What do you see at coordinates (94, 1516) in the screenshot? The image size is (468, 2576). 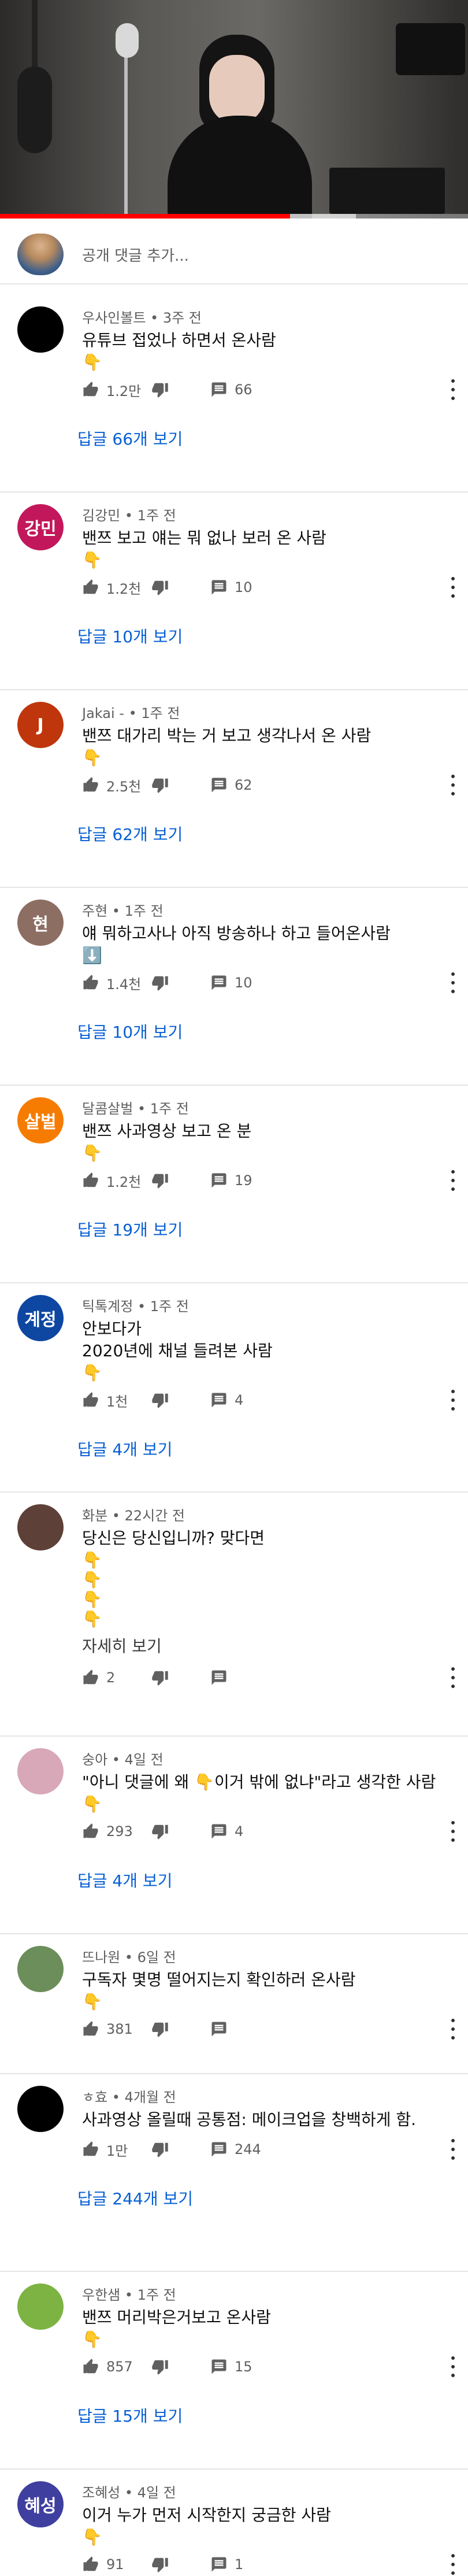 I see `comment-author: 화분` at bounding box center [94, 1516].